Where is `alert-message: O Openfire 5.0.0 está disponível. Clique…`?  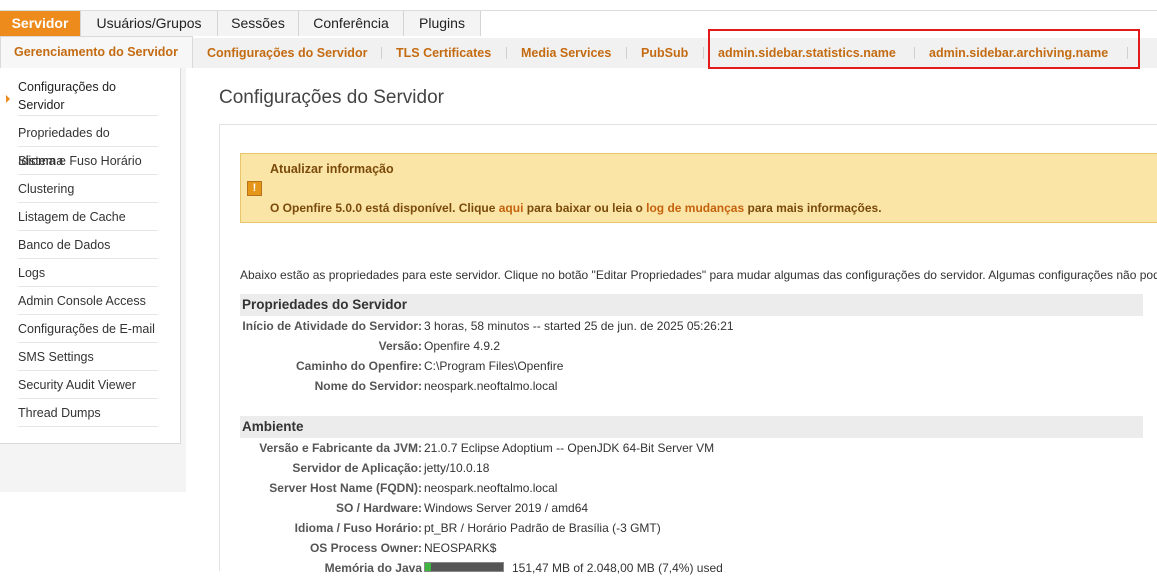 alert-message: O Openfire 5.0.0 está disponível. Clique… is located at coordinates (576, 208).